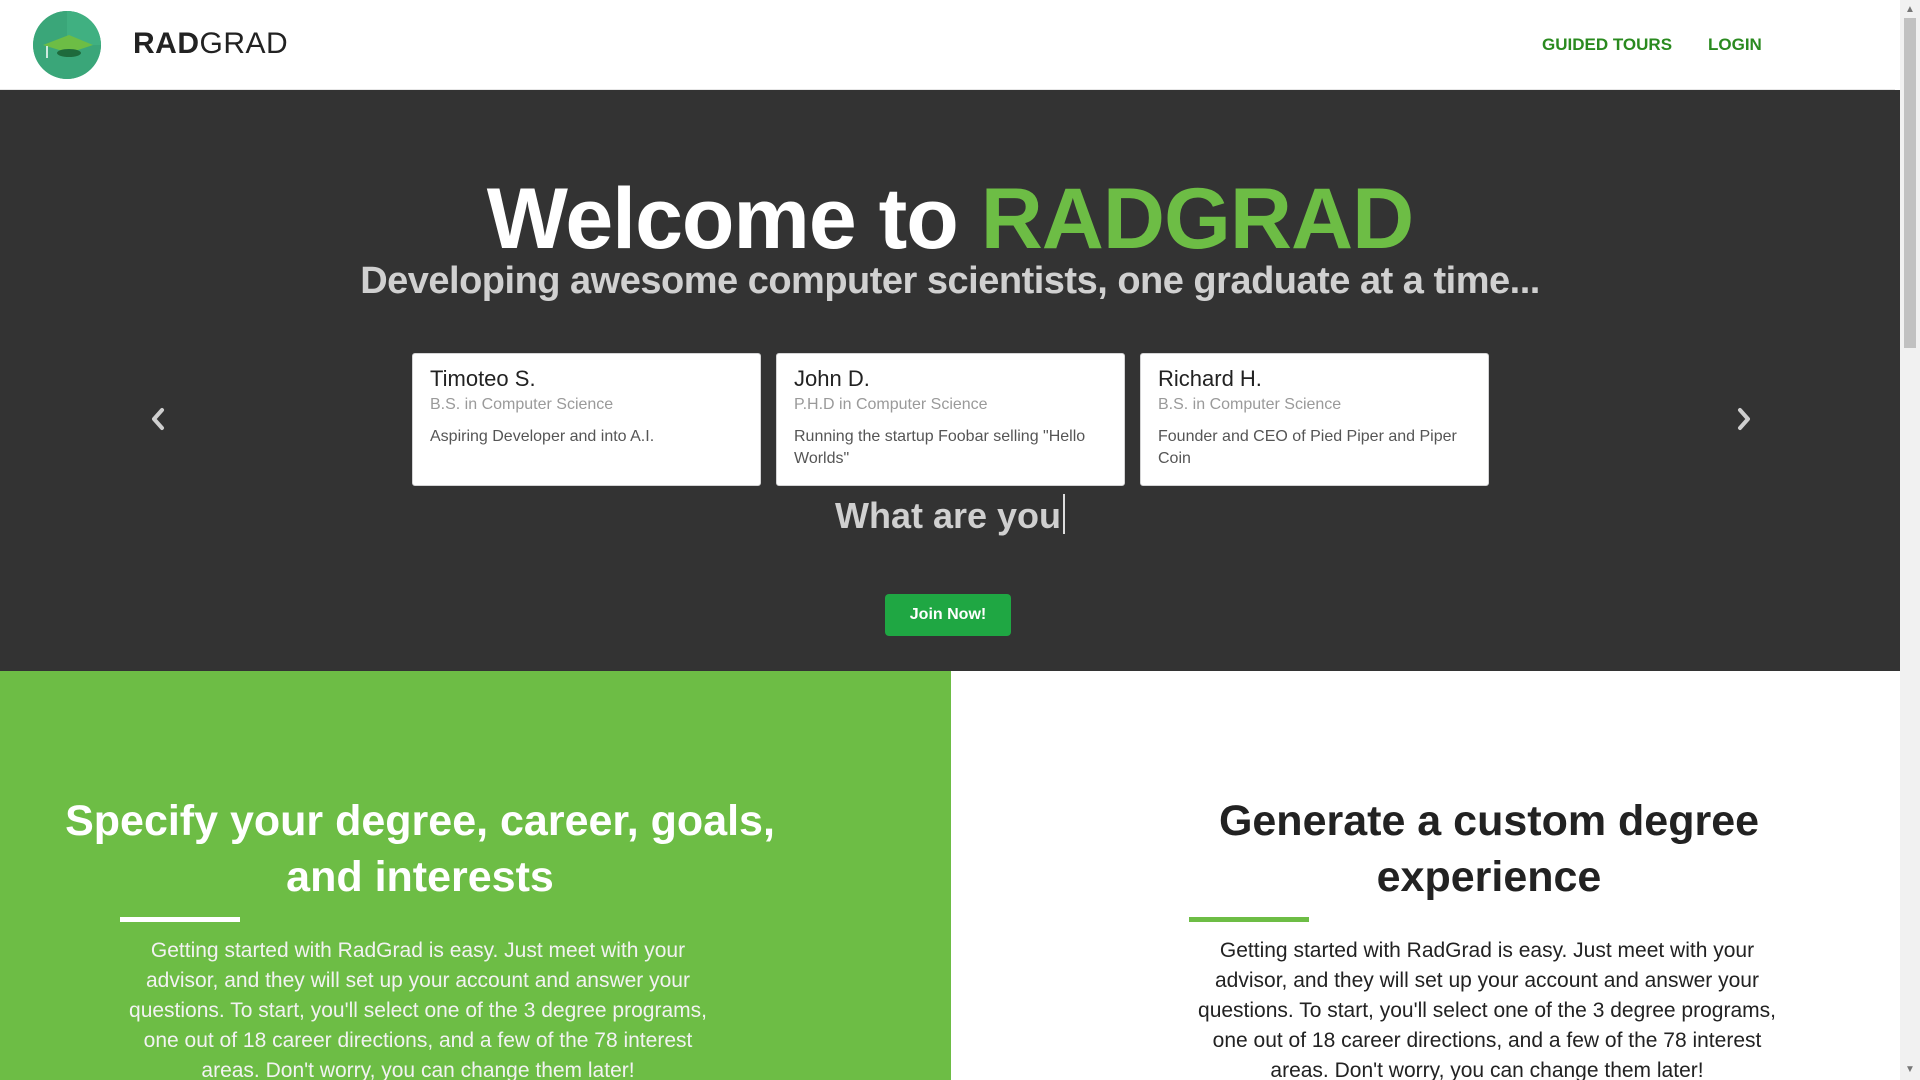  What do you see at coordinates (67, 45) in the screenshot?
I see `radgrad-logo-icon` at bounding box center [67, 45].